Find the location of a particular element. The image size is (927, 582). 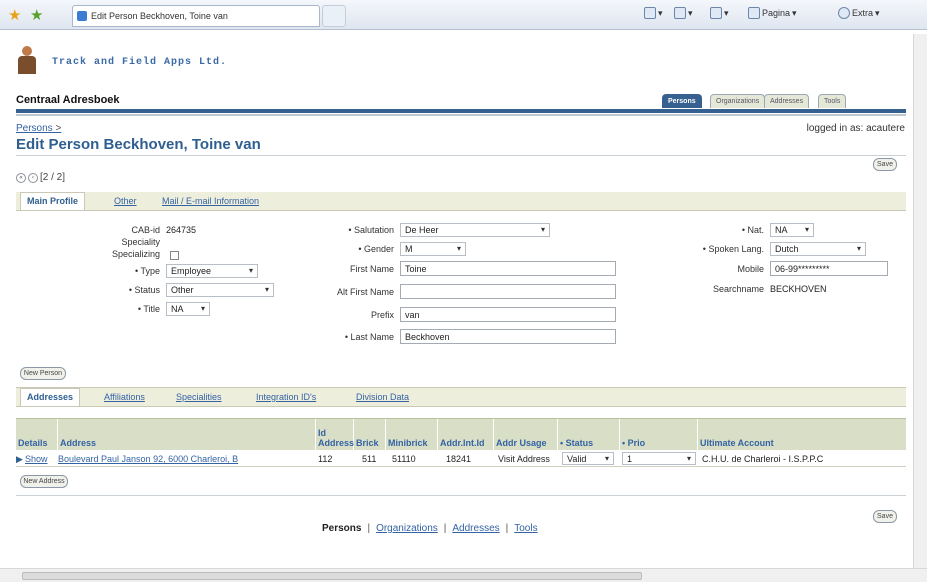

row-prio-select: 1 is located at coordinates (659, 458).